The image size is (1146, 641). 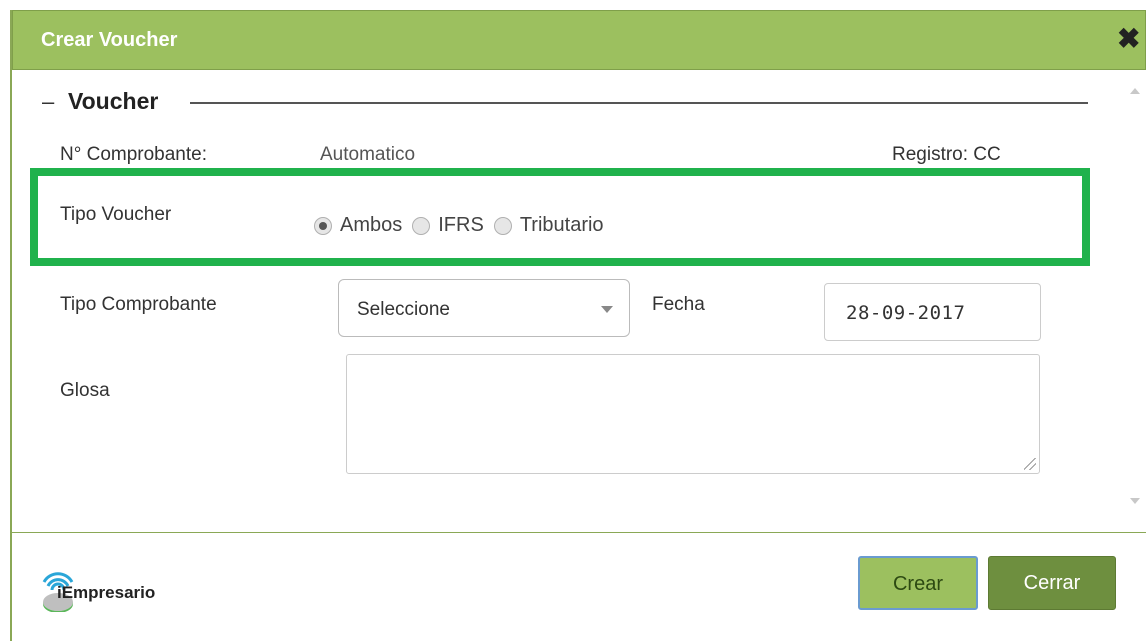 What do you see at coordinates (946, 154) in the screenshot?
I see `registro-label: Registro: CC` at bounding box center [946, 154].